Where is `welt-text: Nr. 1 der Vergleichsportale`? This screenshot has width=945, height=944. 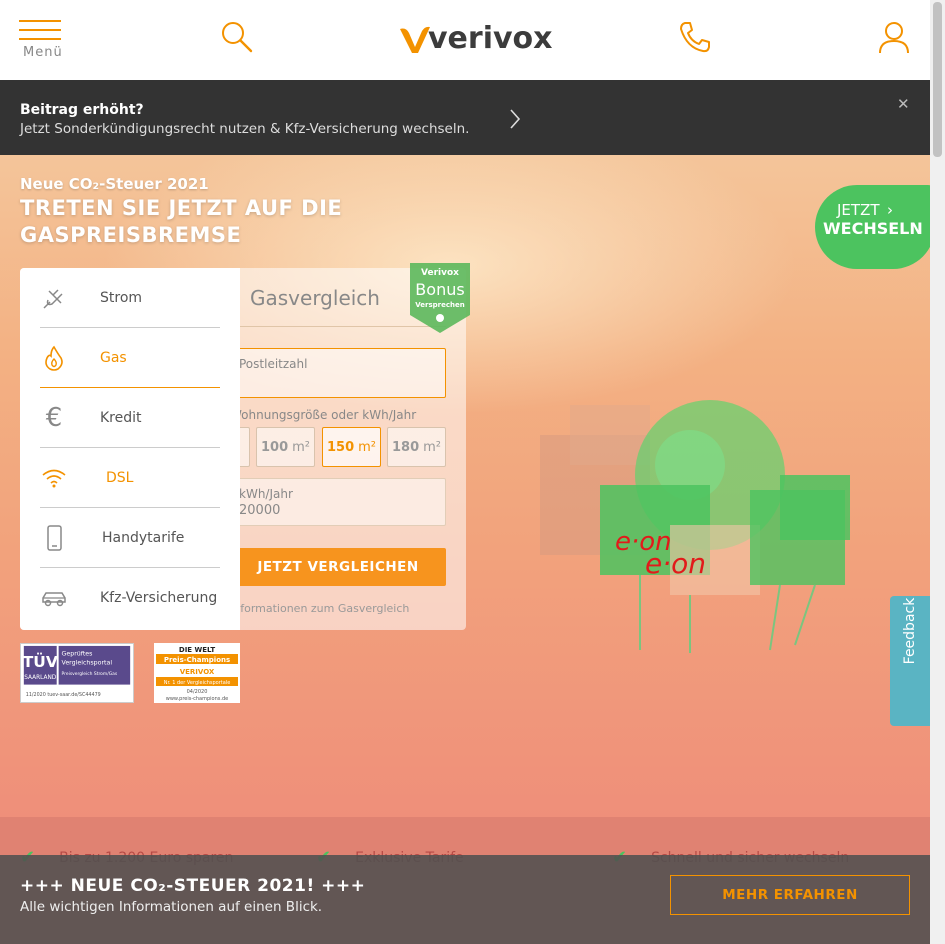
welt-text: Nr. 1 der Vergleichsportale is located at coordinates (197, 683).